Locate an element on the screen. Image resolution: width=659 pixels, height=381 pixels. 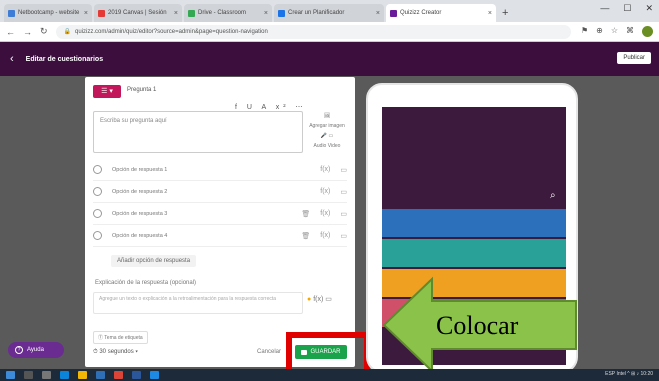
answer-option: Opción de respuesta 1 f(x) ▭ is located at coordinates (220, 170).